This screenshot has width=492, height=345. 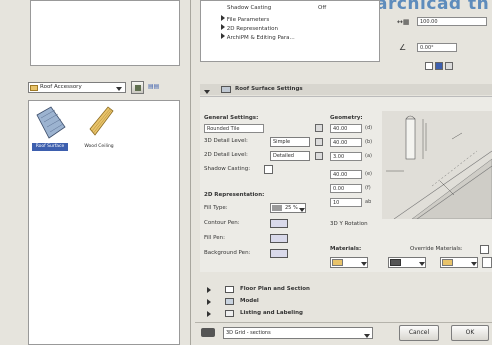 What do you see at coordinates (279, 238) in the screenshot?
I see `fill-pen-button` at bounding box center [279, 238].